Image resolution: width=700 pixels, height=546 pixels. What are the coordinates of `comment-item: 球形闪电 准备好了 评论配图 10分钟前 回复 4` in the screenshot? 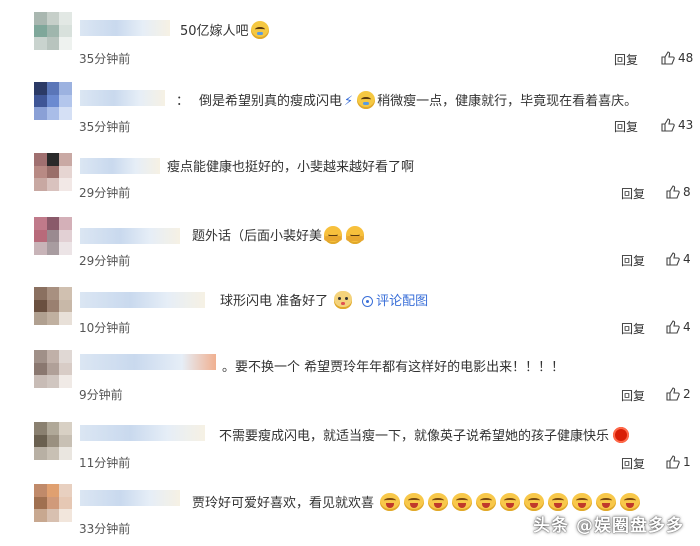 It's located at (350, 306).